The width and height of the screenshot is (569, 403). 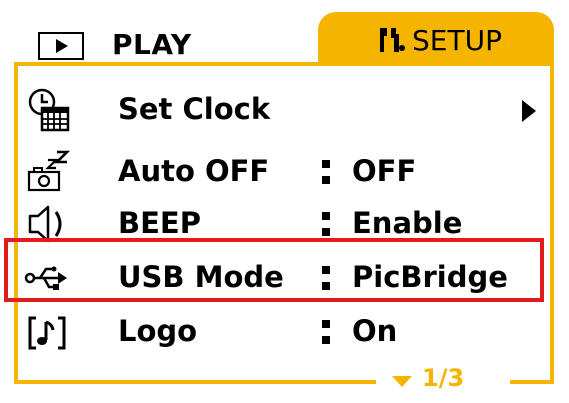 I want to click on menu-item-value: Enable, so click(x=407, y=223).